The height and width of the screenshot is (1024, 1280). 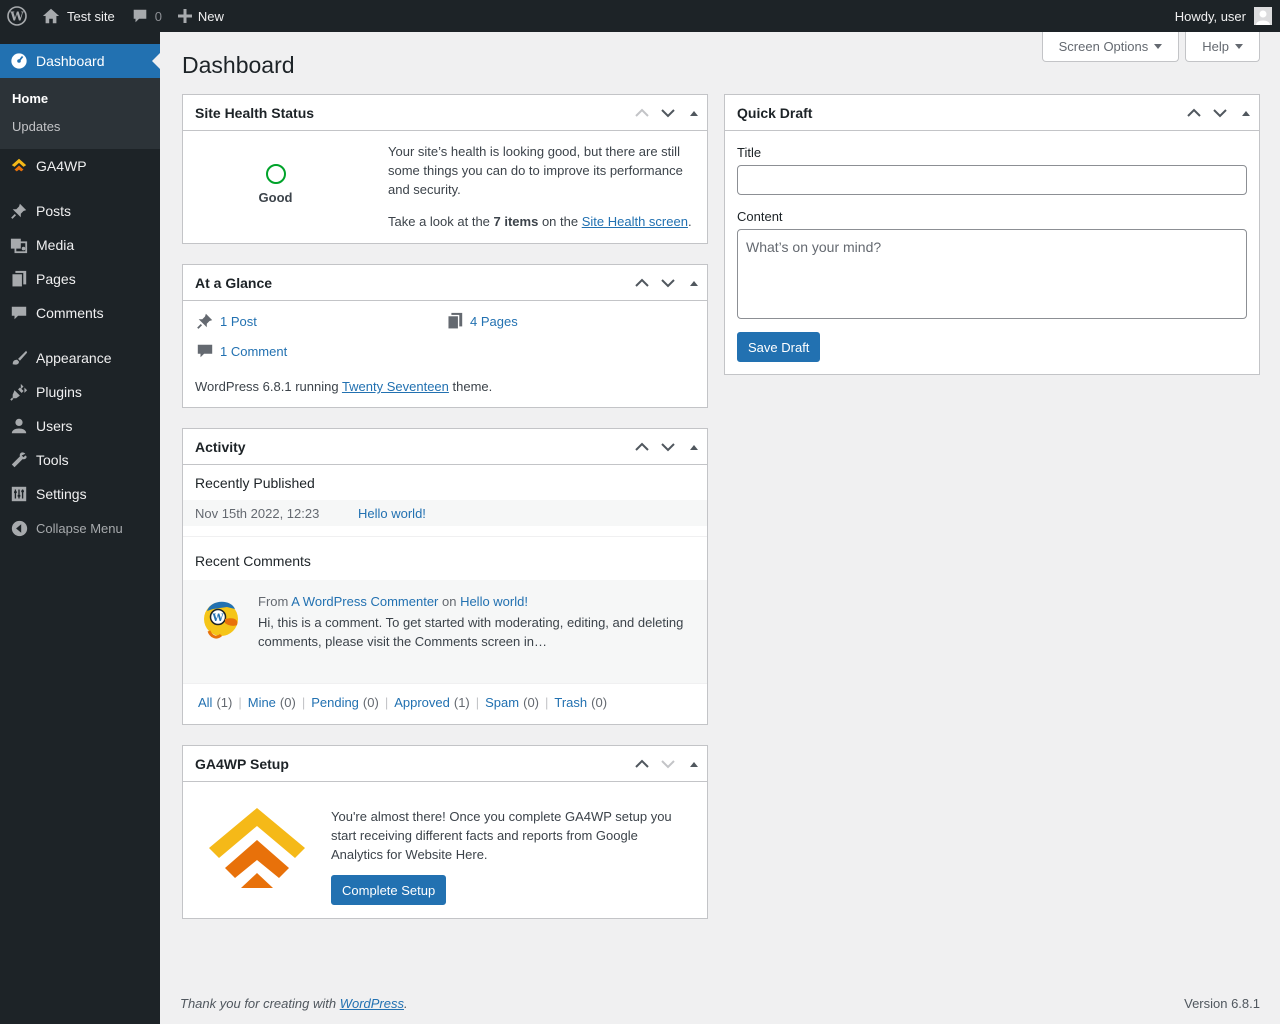 I want to click on filter-trash: Trash (0), so click(x=580, y=702).